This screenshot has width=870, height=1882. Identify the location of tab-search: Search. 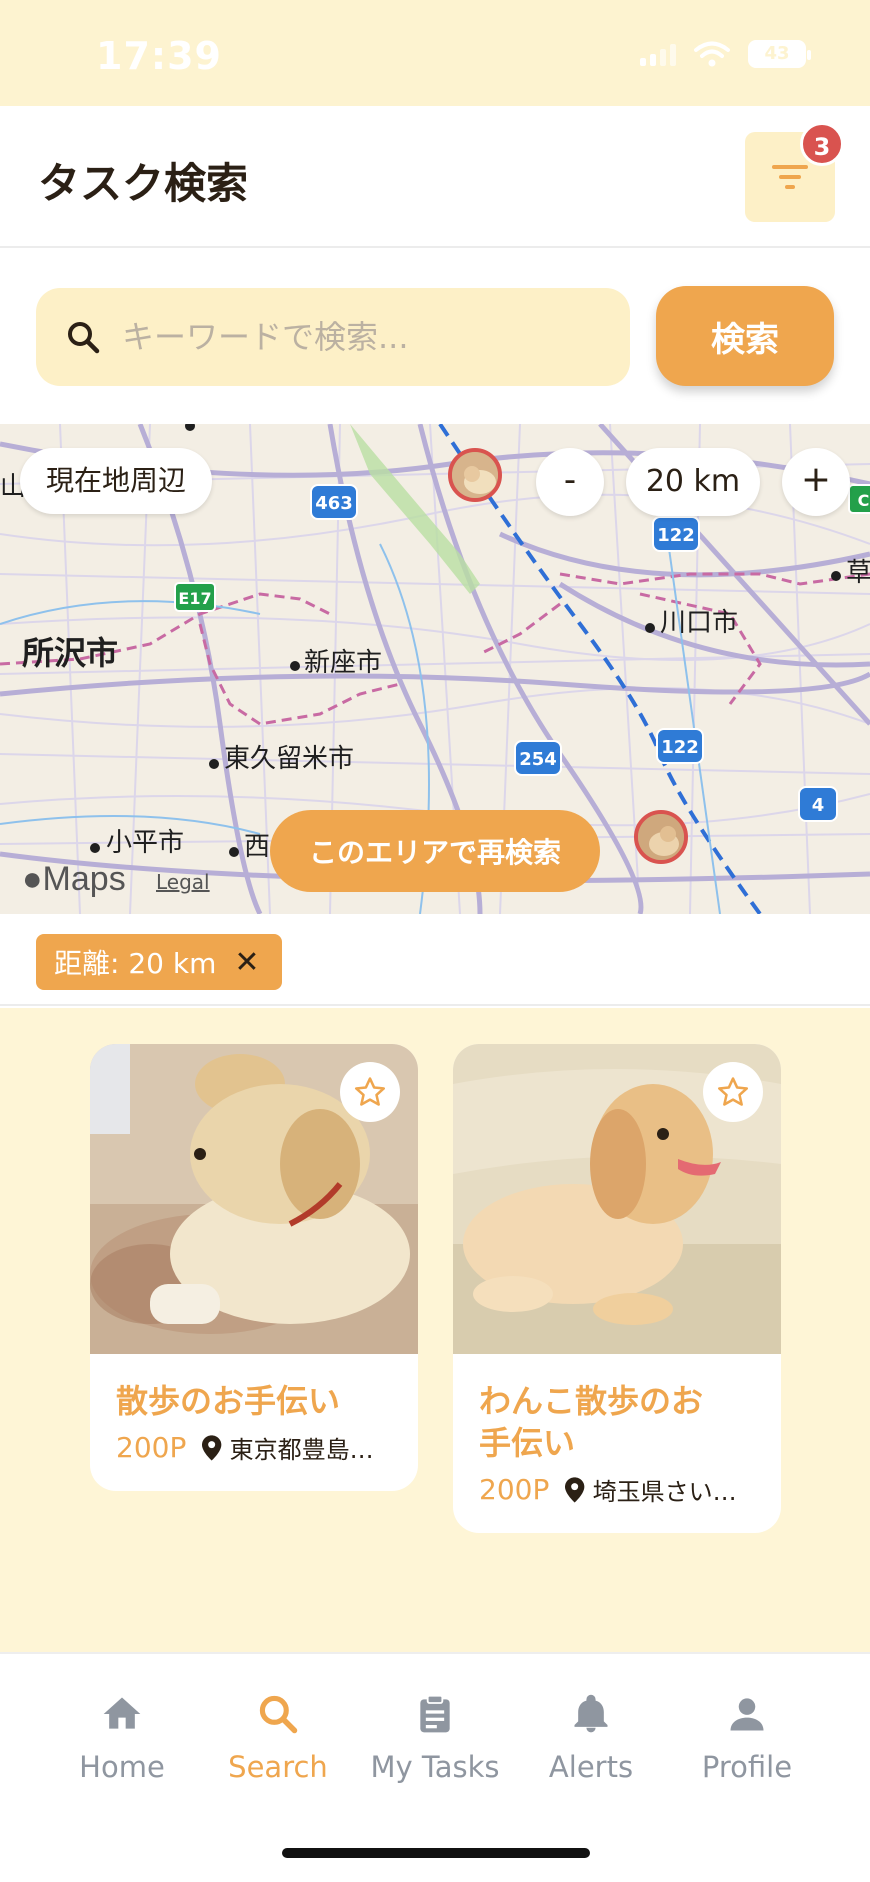
(278, 1738).